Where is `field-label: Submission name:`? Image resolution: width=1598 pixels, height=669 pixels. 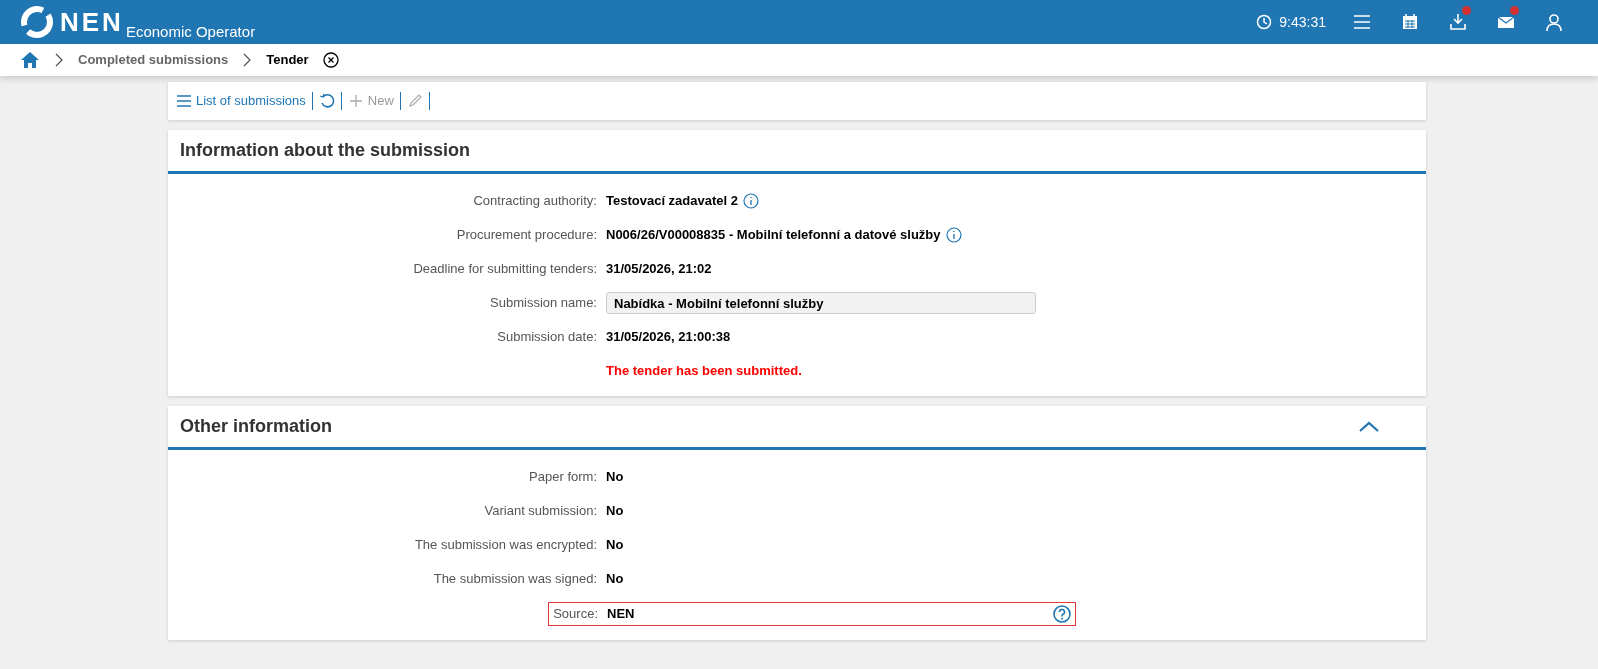
field-label: Submission name: is located at coordinates (543, 303).